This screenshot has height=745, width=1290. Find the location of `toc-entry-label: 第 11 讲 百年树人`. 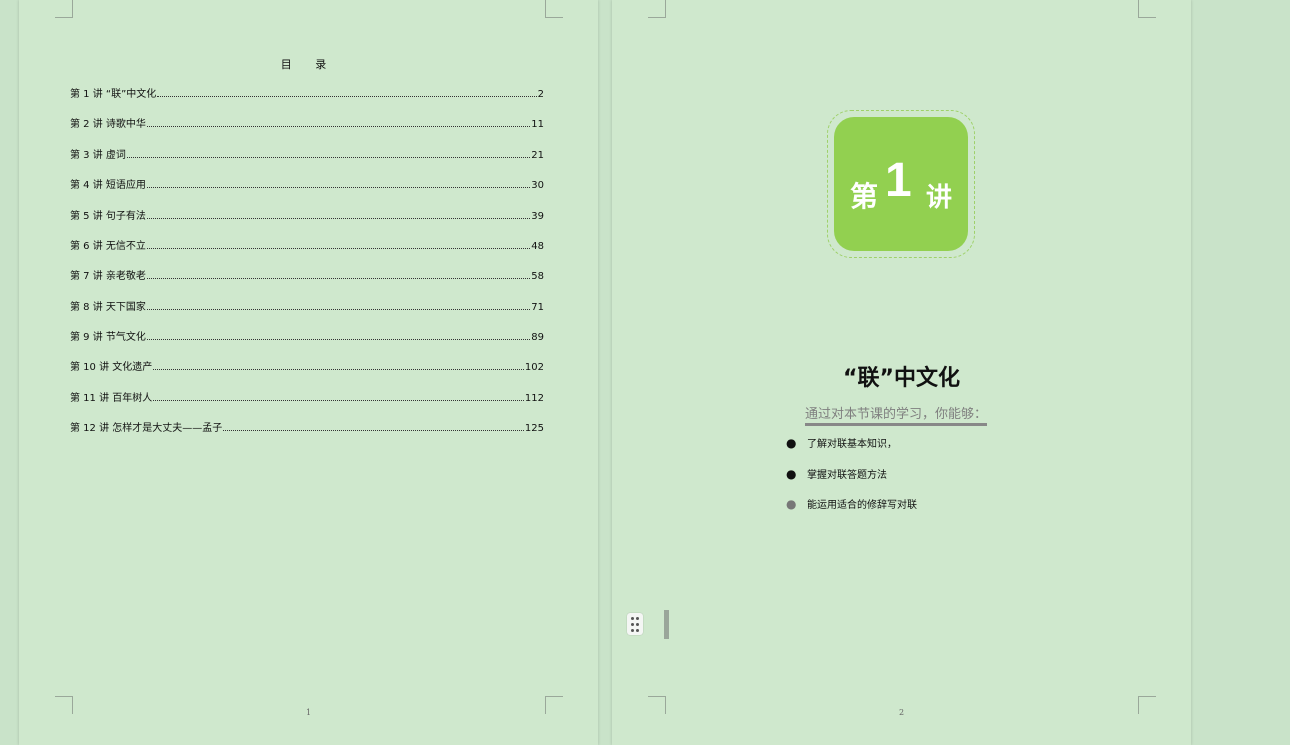

toc-entry-label: 第 11 讲 百年树人 is located at coordinates (111, 398).